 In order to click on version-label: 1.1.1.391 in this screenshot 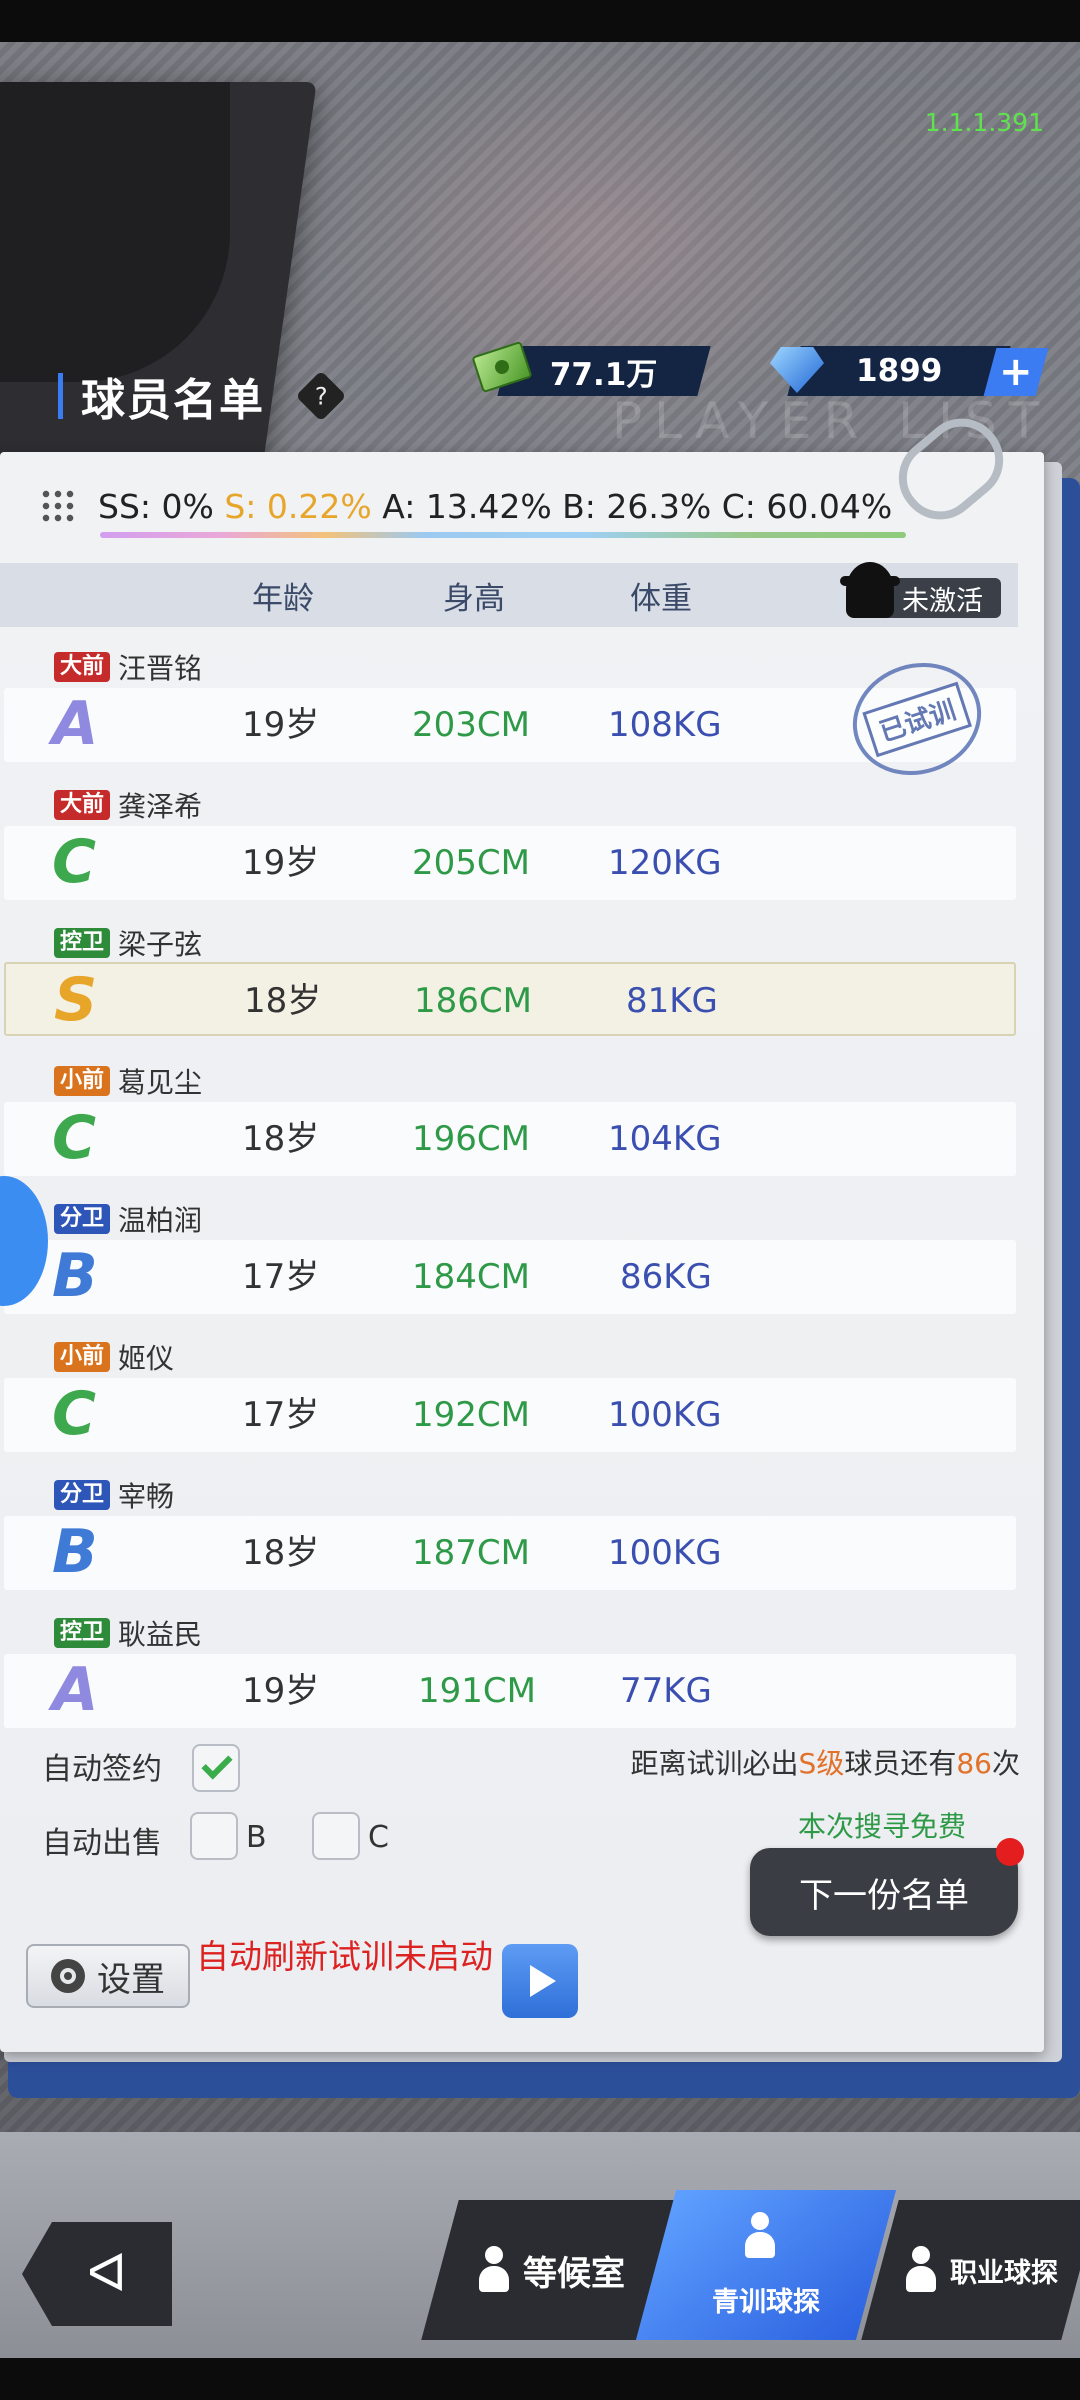, I will do `click(984, 122)`.